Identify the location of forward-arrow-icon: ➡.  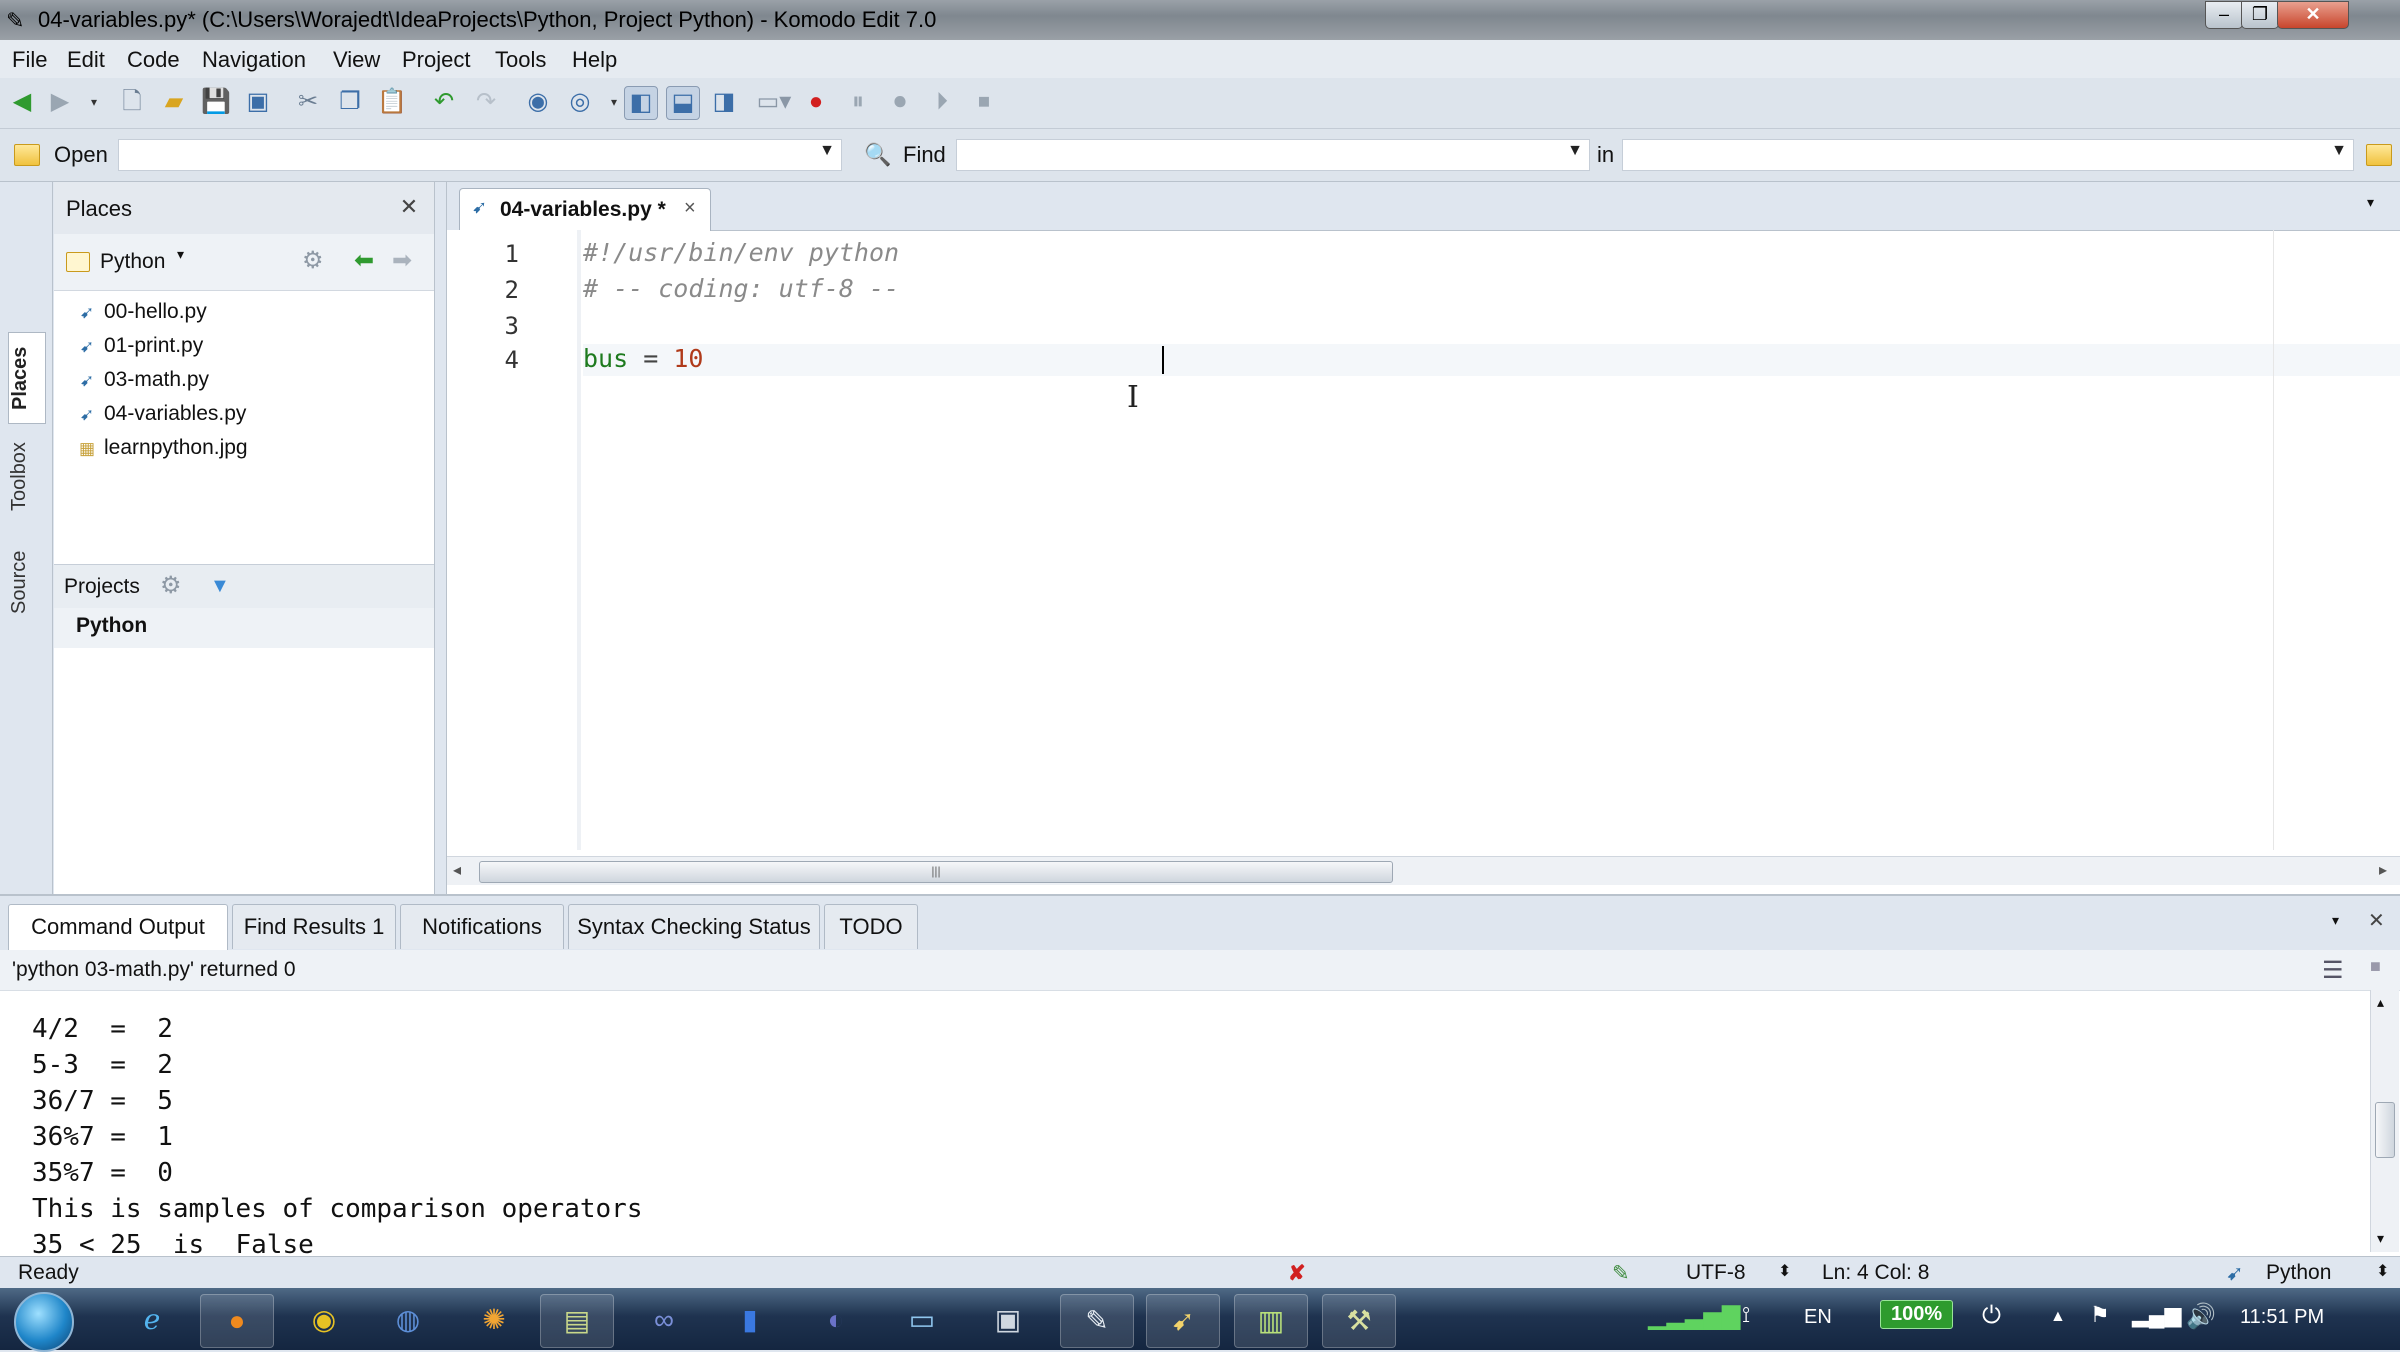
(402, 260).